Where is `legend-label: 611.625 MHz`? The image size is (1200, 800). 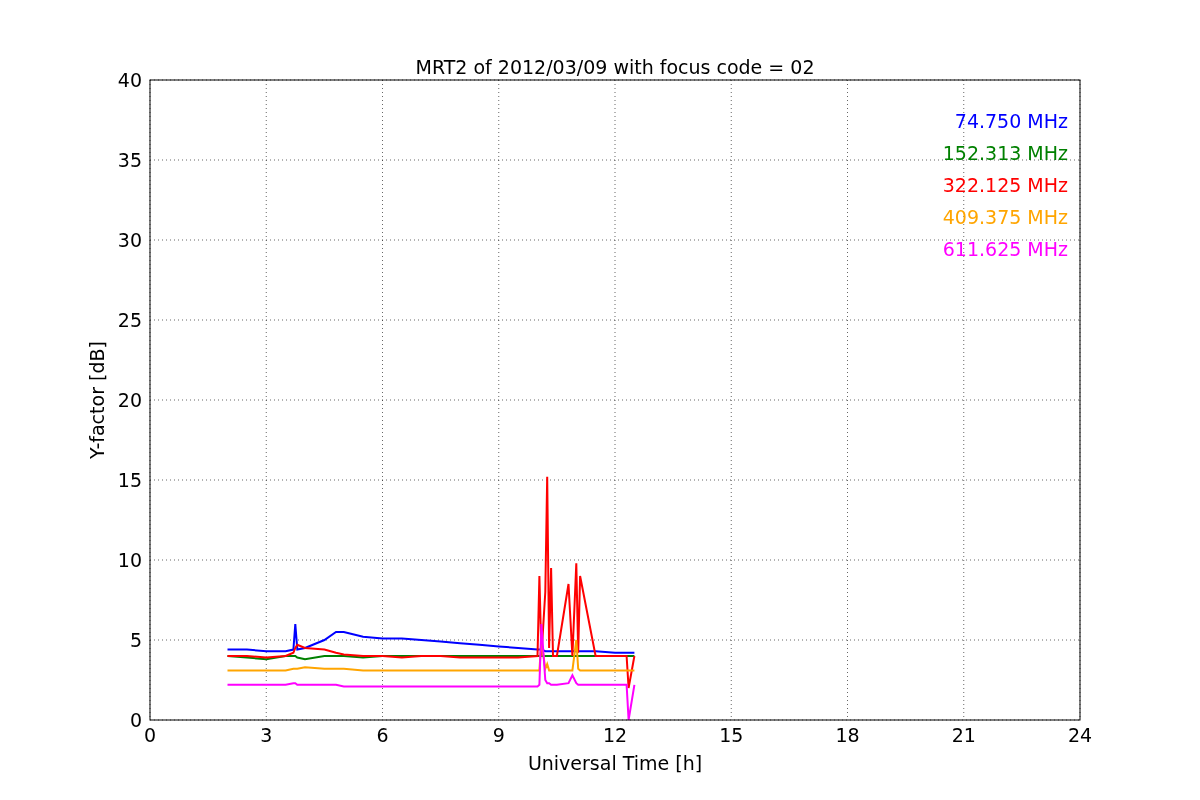 legend-label: 611.625 MHz is located at coordinates (1005, 249).